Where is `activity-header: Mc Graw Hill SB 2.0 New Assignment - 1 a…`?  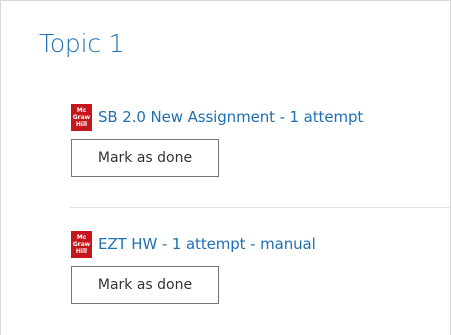 activity-header: Mc Graw Hill SB 2.0 New Assignment - 1 a… is located at coordinates (251, 117).